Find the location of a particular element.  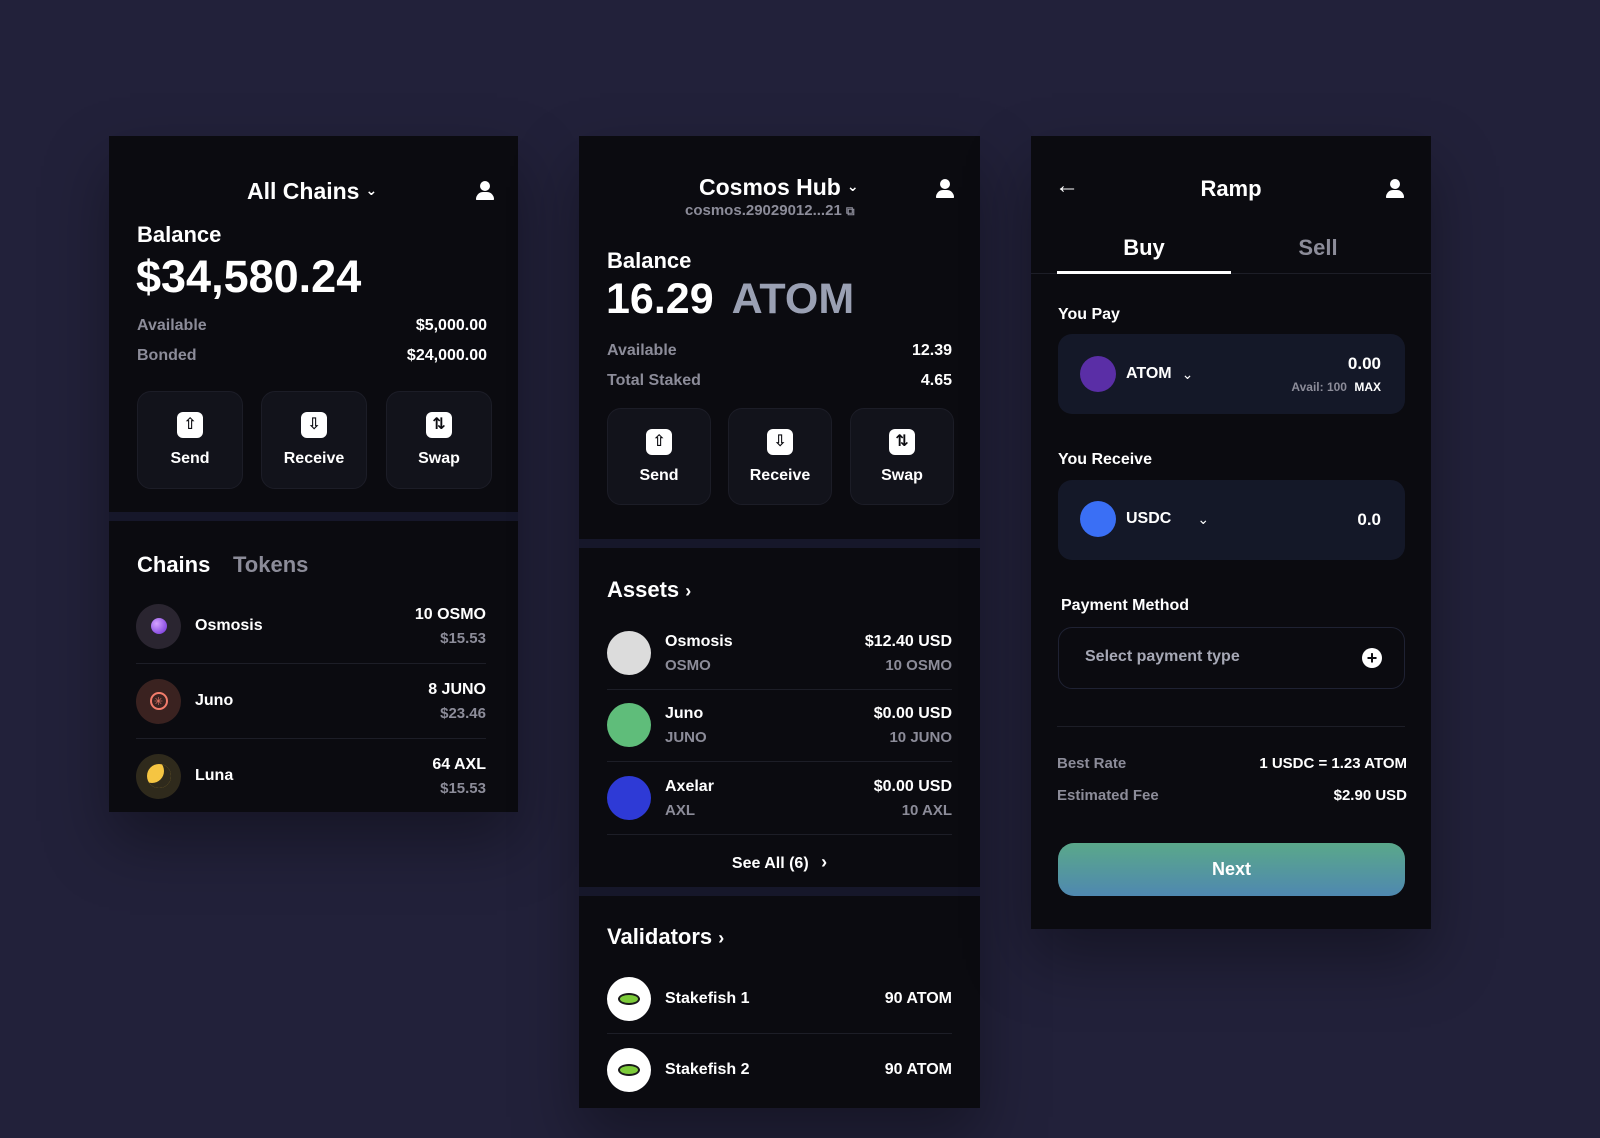

pay-card: ATOM ⌄ 0.00 Avail: 100 MAX is located at coordinates (1231, 374).